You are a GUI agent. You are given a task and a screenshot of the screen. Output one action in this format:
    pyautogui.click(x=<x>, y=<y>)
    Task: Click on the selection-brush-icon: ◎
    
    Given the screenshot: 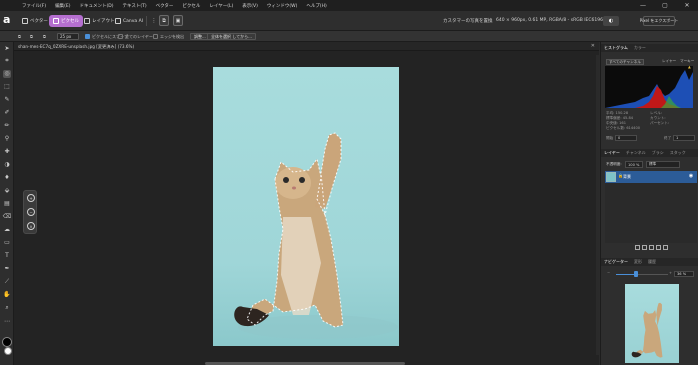 What is the action you would take?
    pyautogui.click(x=7, y=74)
    